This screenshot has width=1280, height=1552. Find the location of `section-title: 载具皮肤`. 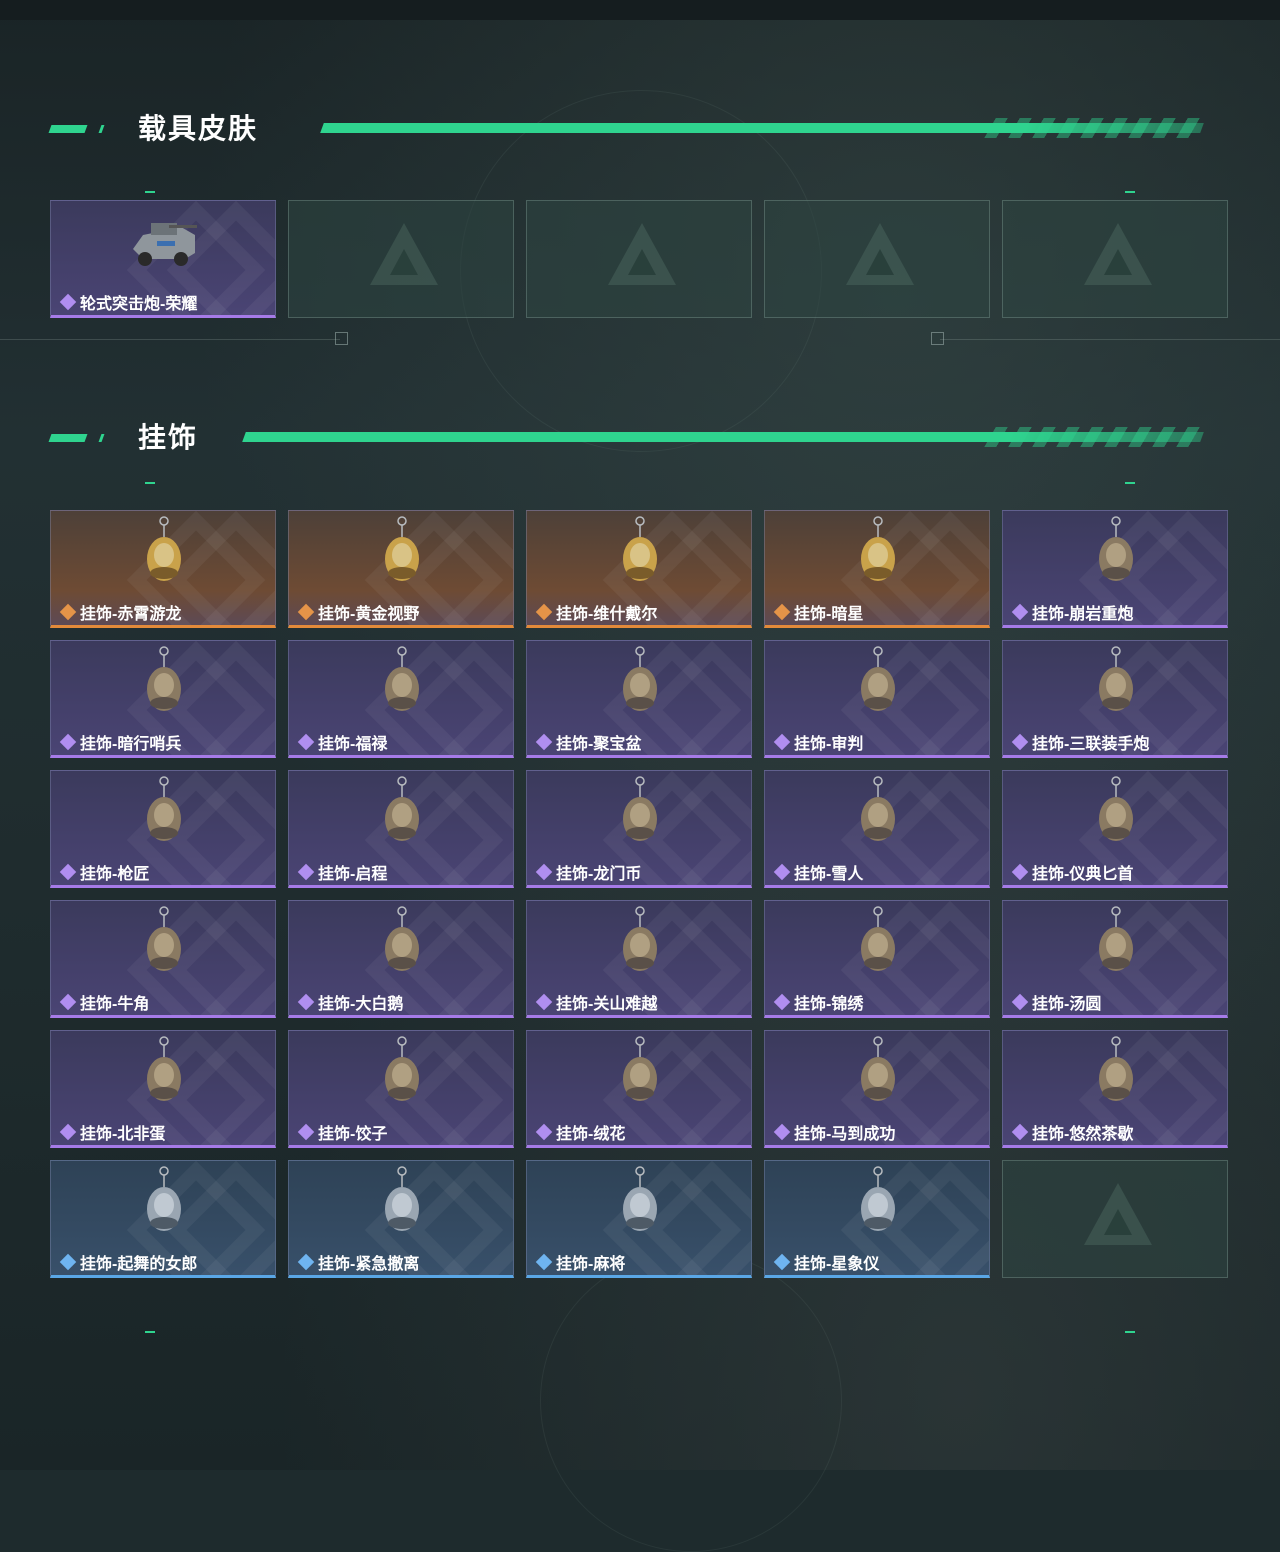

section-title: 载具皮肤 is located at coordinates (198, 128).